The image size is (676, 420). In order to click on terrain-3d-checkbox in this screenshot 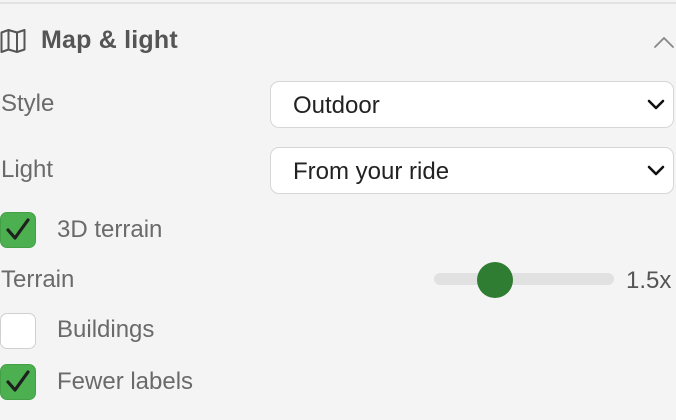, I will do `click(18, 230)`.